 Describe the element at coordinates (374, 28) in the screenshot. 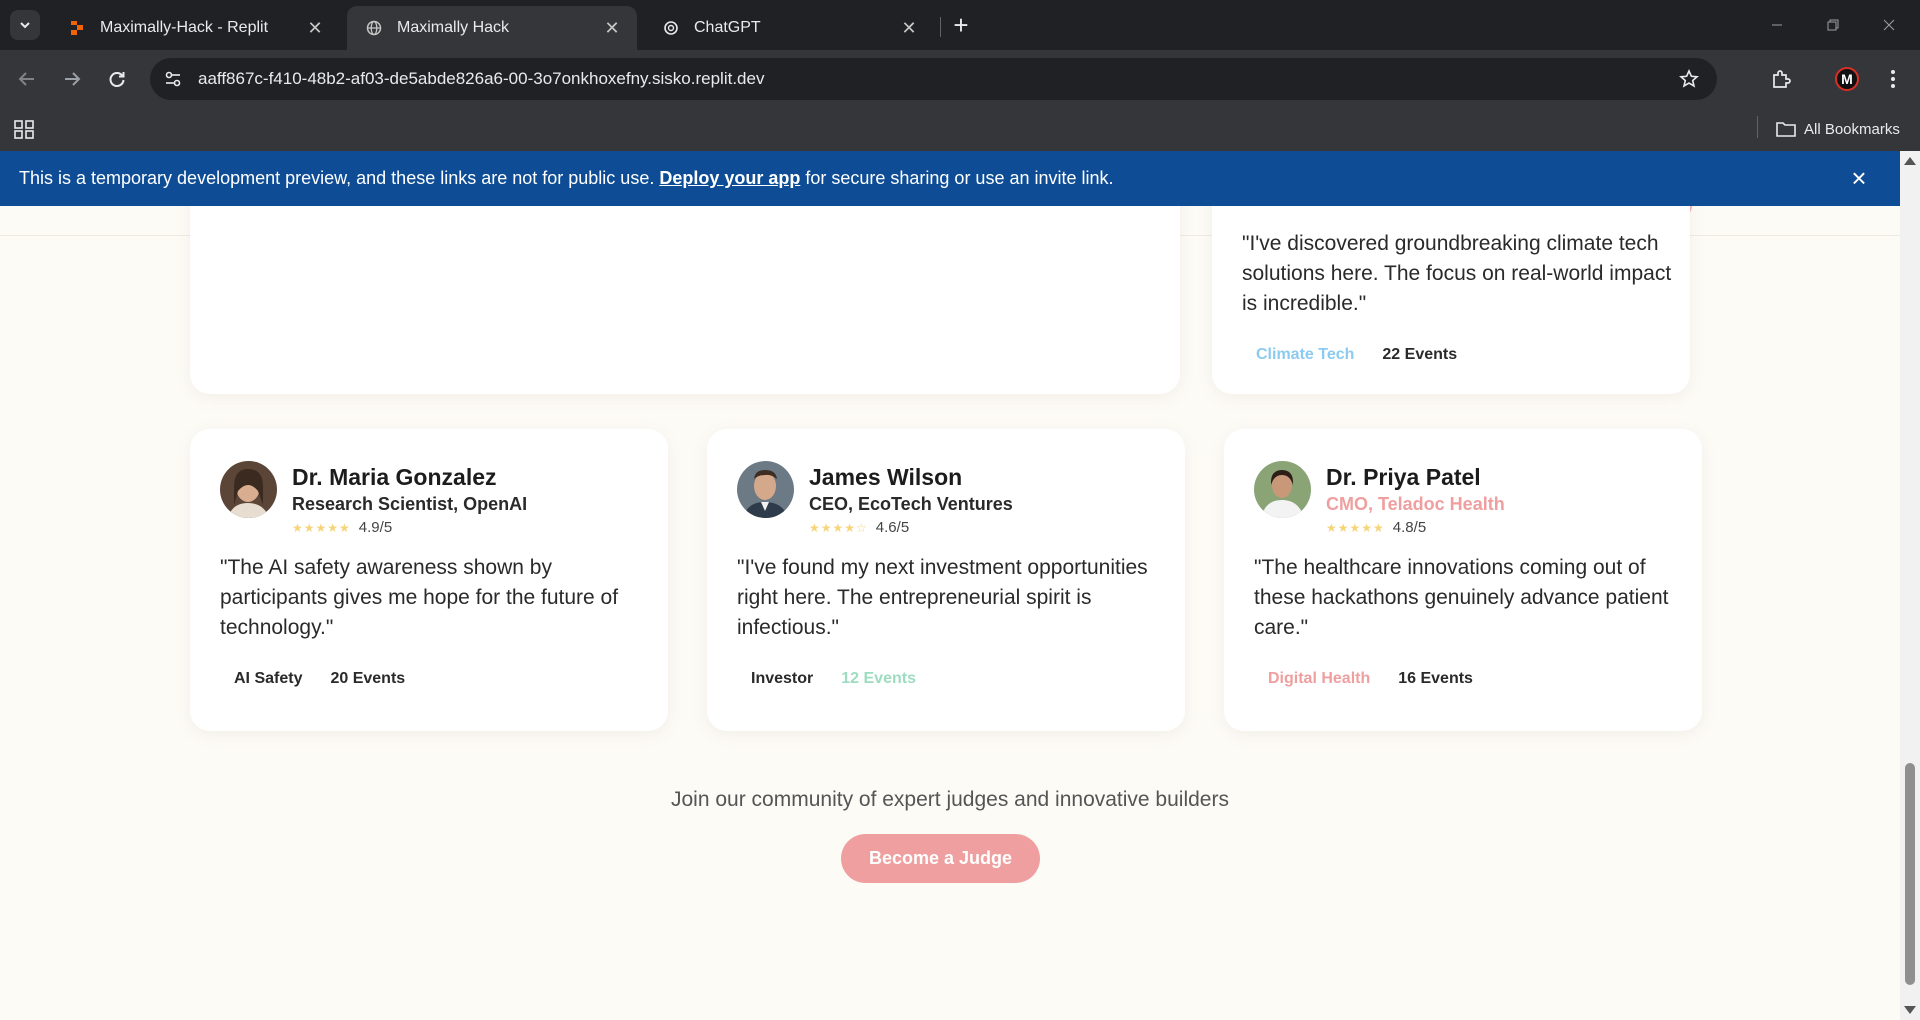

I see `globe-icon` at that location.